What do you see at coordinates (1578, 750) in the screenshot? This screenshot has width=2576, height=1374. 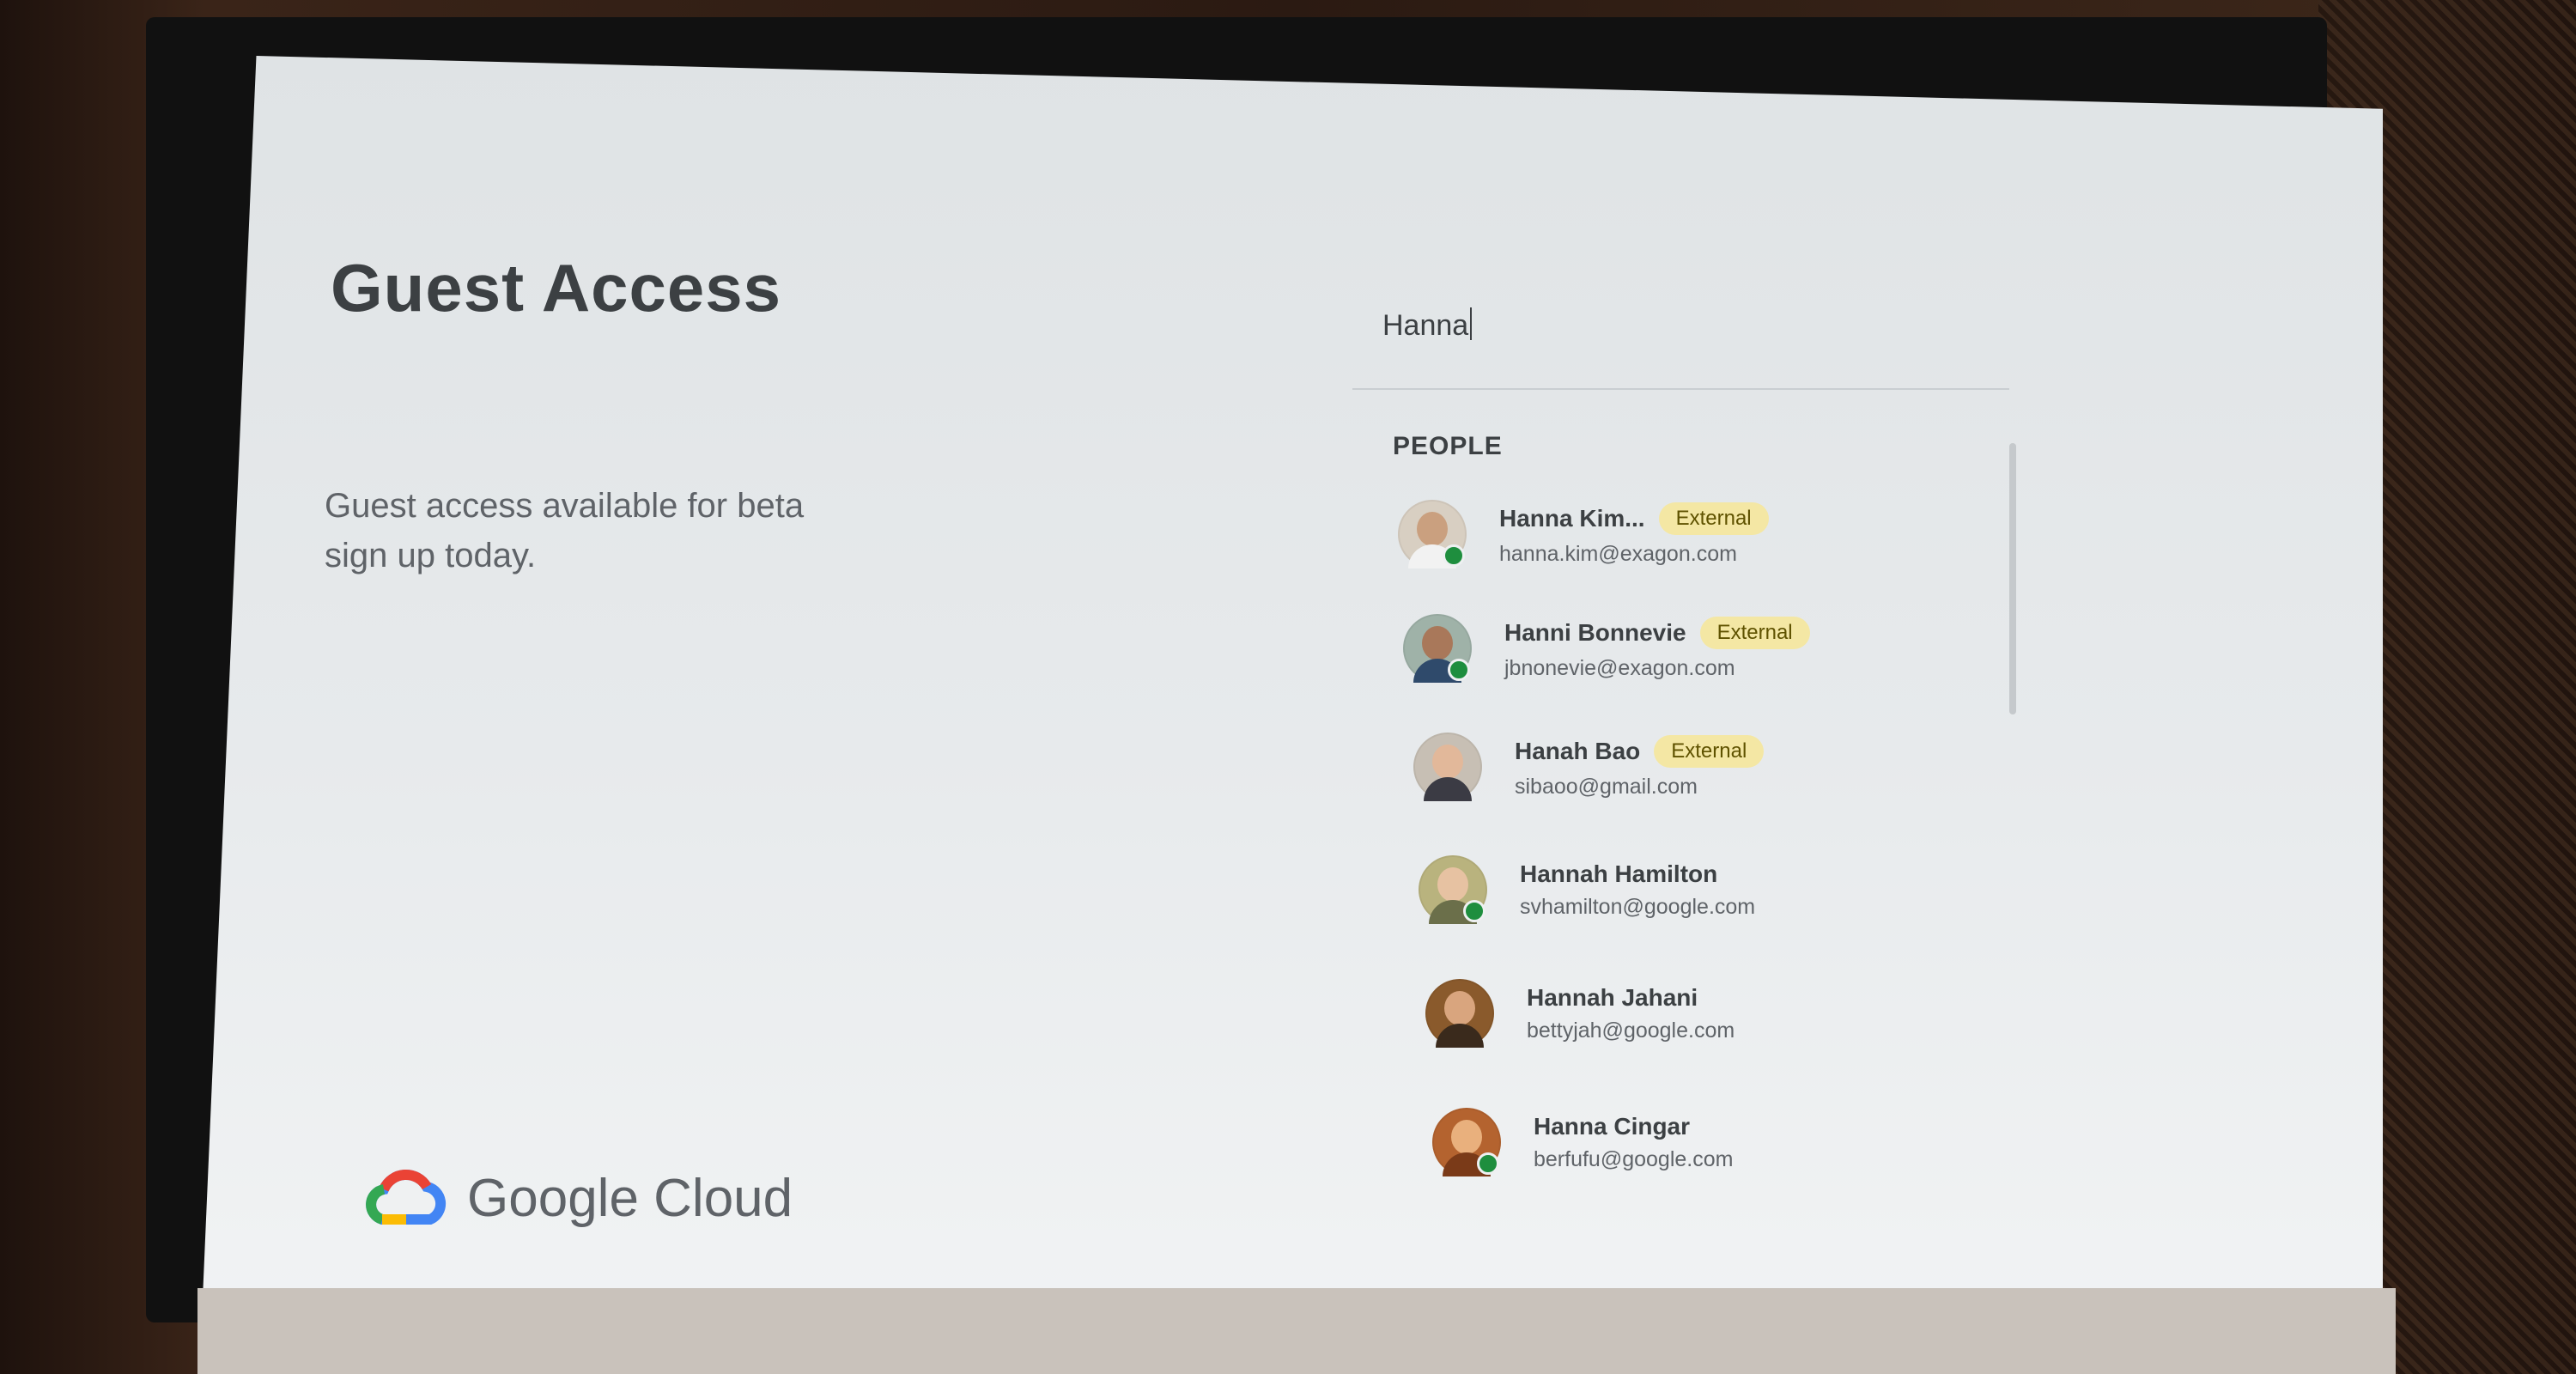 I see `person-name: Hanah Bao` at bounding box center [1578, 750].